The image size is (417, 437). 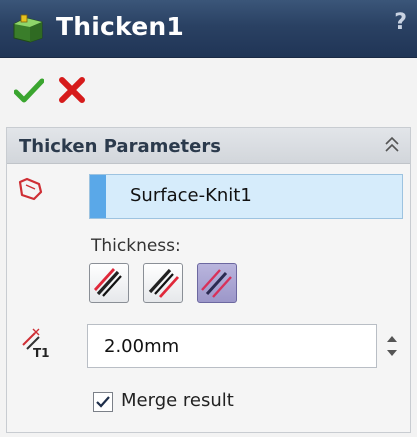 I want to click on selected-surface-field: Surface-Knit1, so click(x=246, y=196).